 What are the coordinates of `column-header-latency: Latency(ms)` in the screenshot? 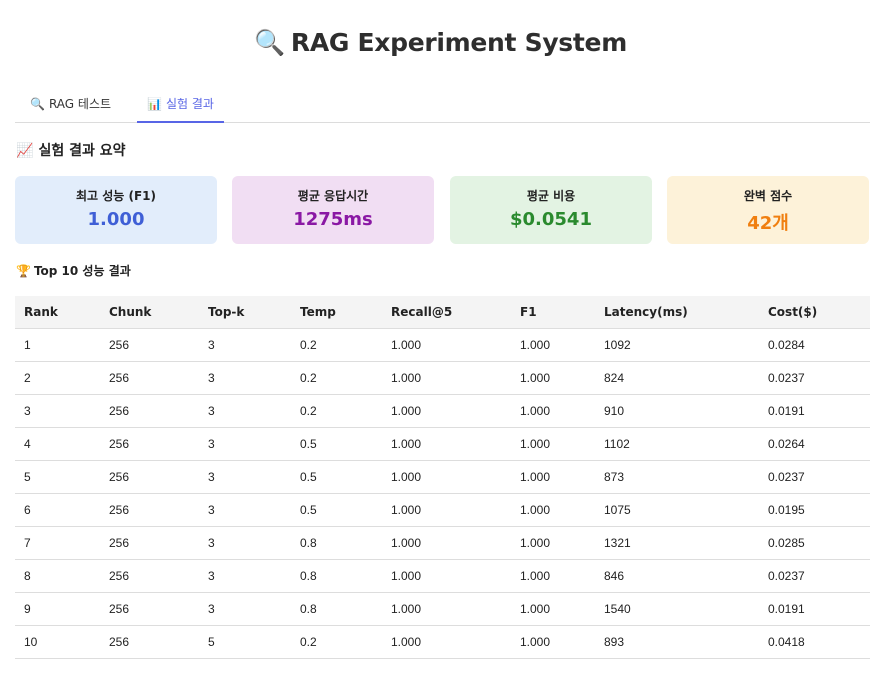 It's located at (677, 312).